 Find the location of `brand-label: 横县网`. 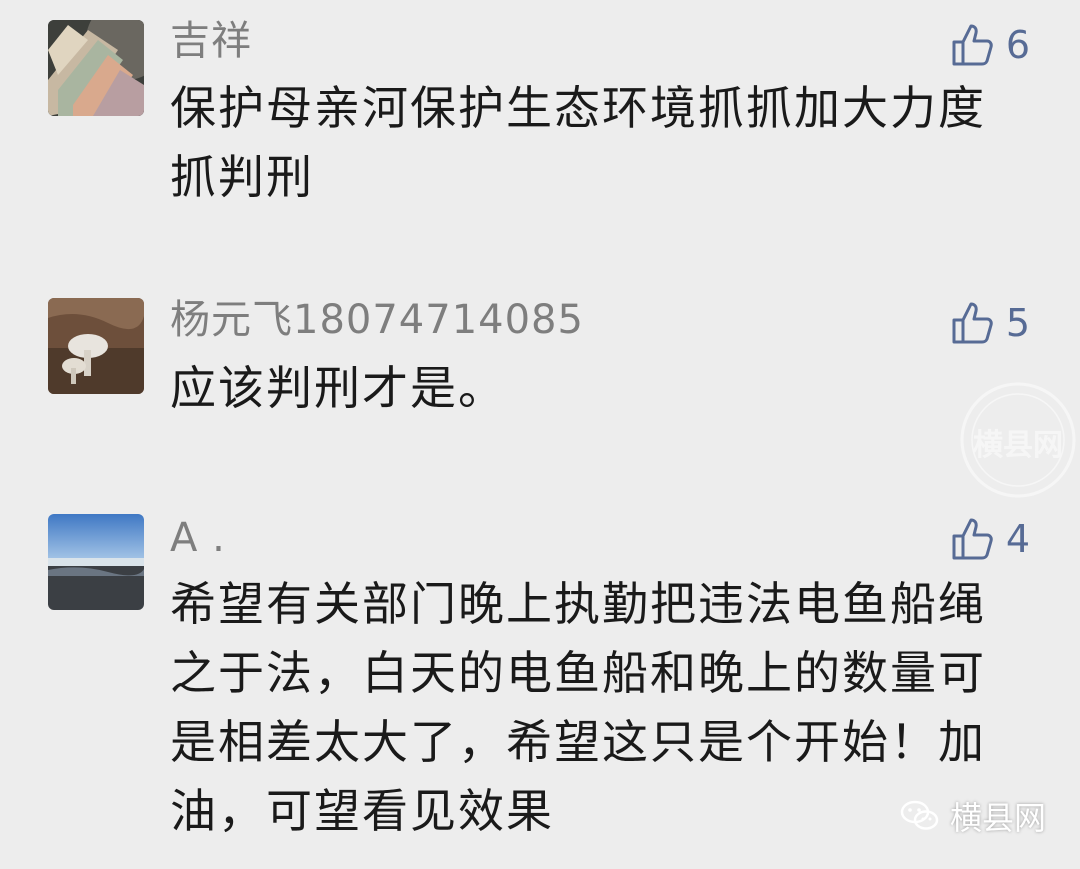

brand-label: 横县网 is located at coordinates (997, 818).